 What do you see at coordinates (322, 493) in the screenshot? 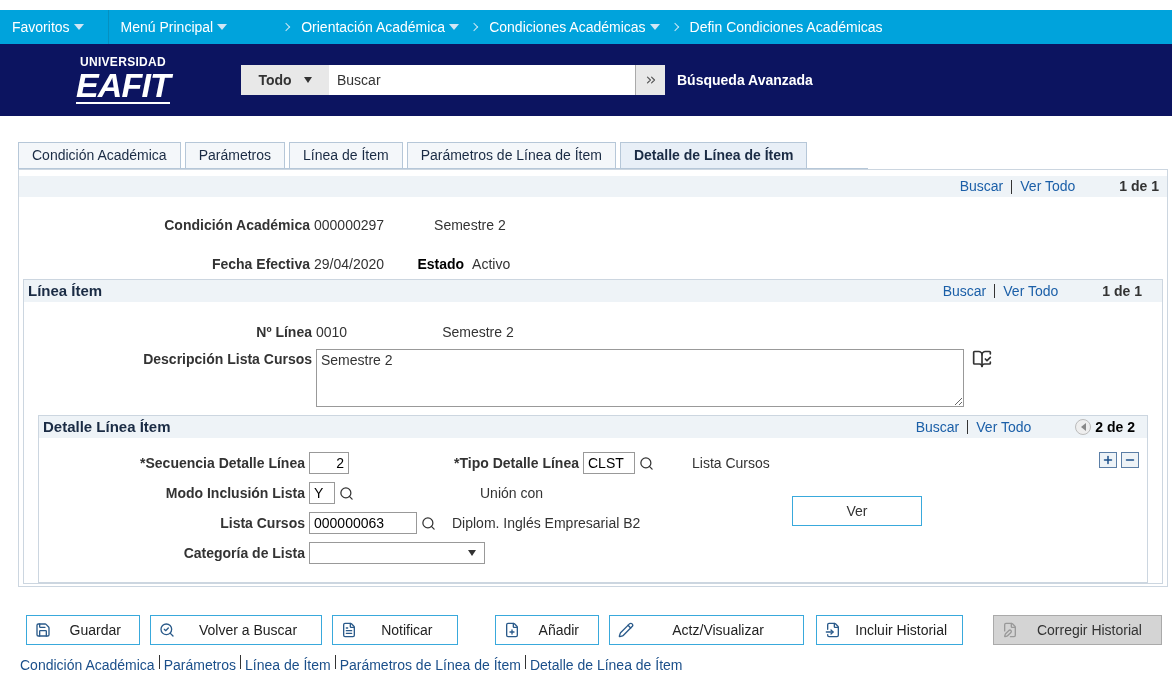
I see `mode-field: Y` at bounding box center [322, 493].